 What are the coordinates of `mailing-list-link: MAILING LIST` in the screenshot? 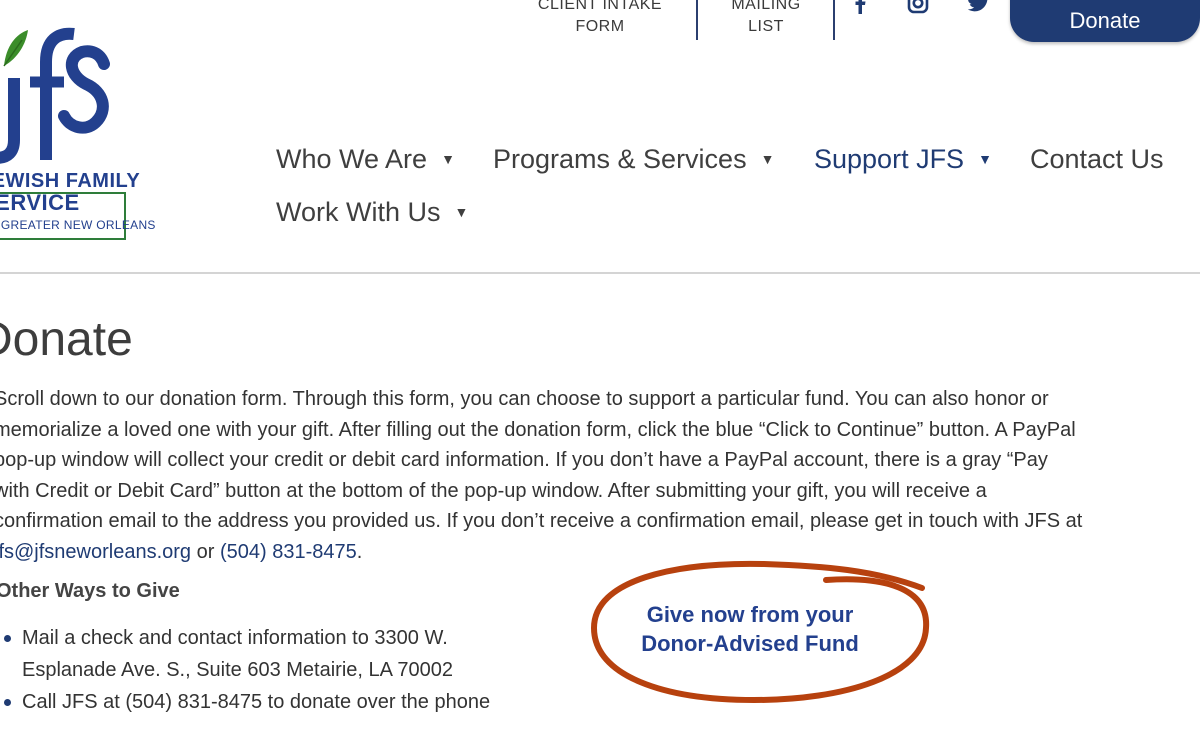 It's located at (766, 19).